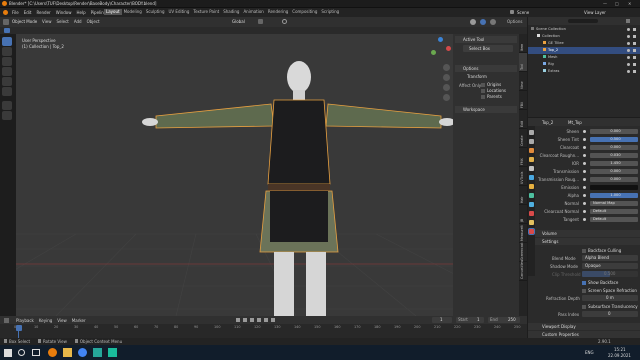  I want to click on blender-menu-icon, so click(5, 12).